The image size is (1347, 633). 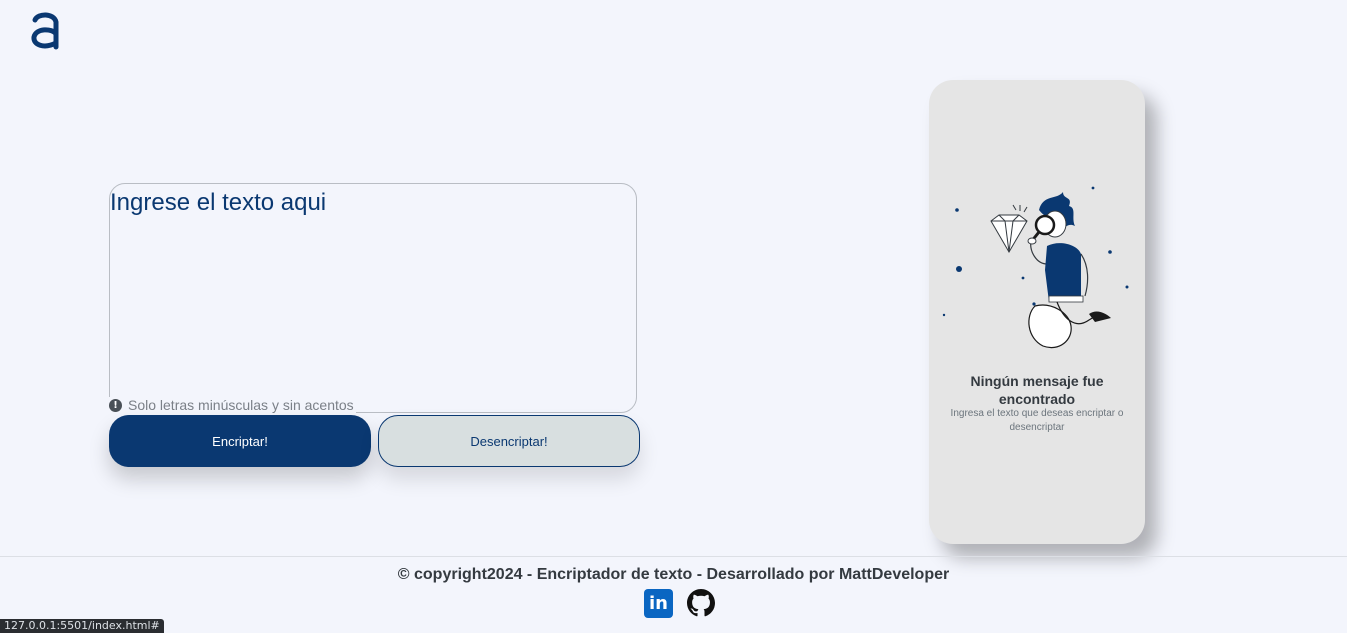 What do you see at coordinates (1035, 267) in the screenshot?
I see `person-with-magnifier-illustration` at bounding box center [1035, 267].